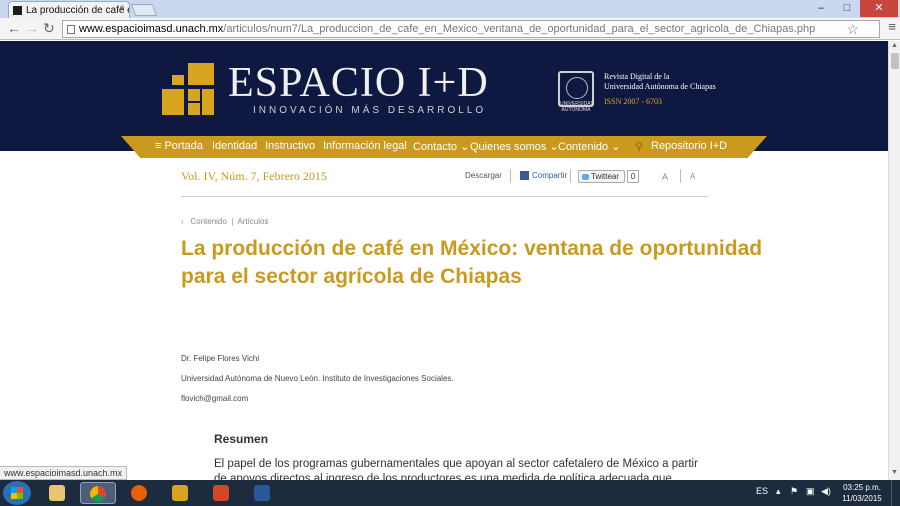 This screenshot has width=900, height=506. What do you see at coordinates (514, 146) in the screenshot?
I see `nav-item-quienes-somos: Quienes somos ⌄` at bounding box center [514, 146].